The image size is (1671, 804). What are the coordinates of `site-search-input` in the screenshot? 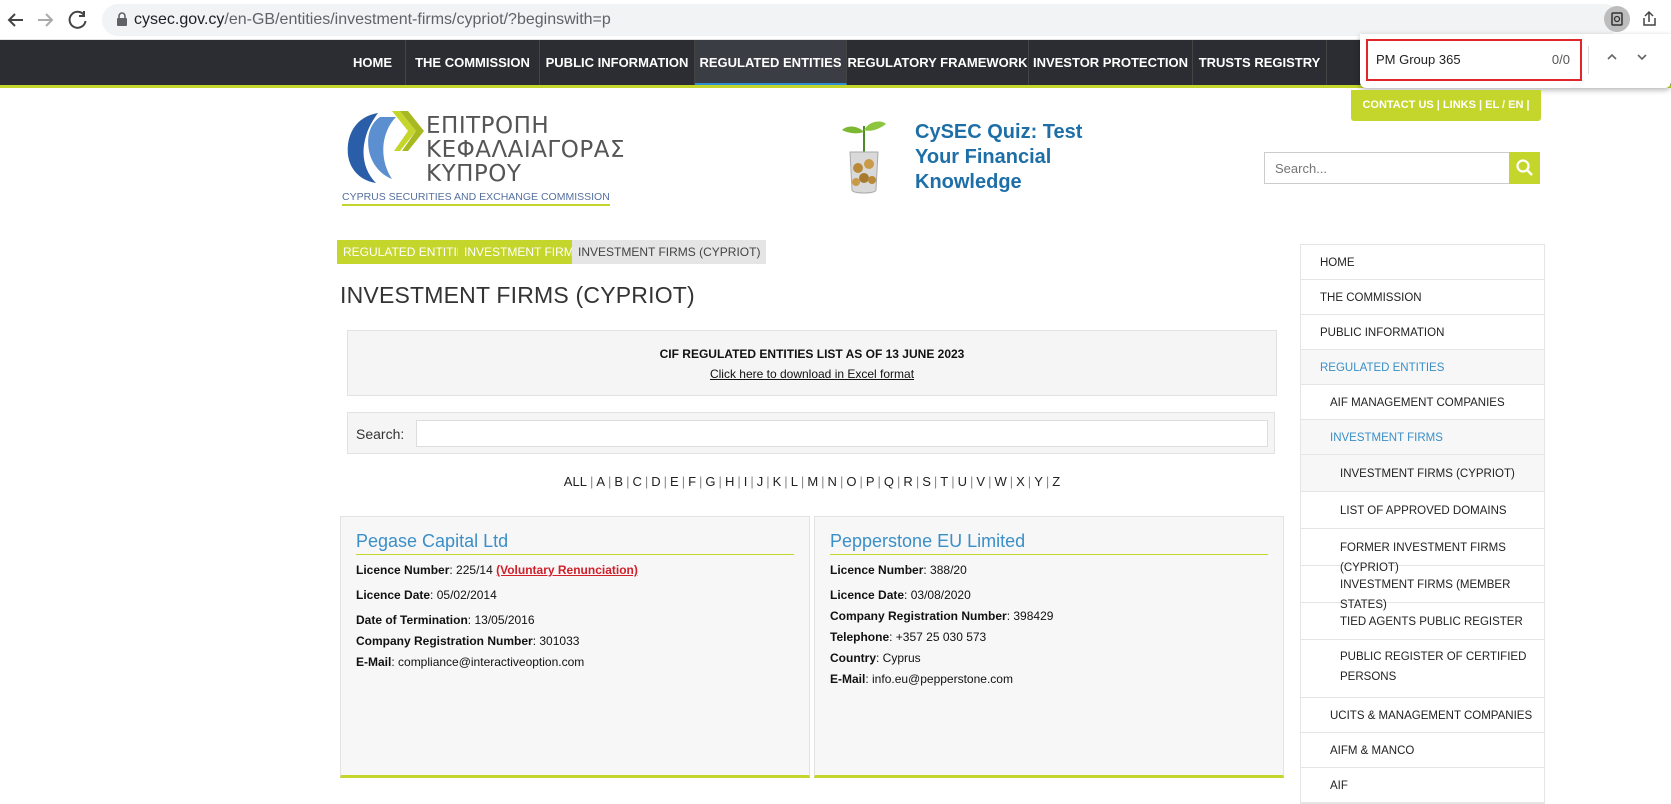 It's located at (1387, 168).